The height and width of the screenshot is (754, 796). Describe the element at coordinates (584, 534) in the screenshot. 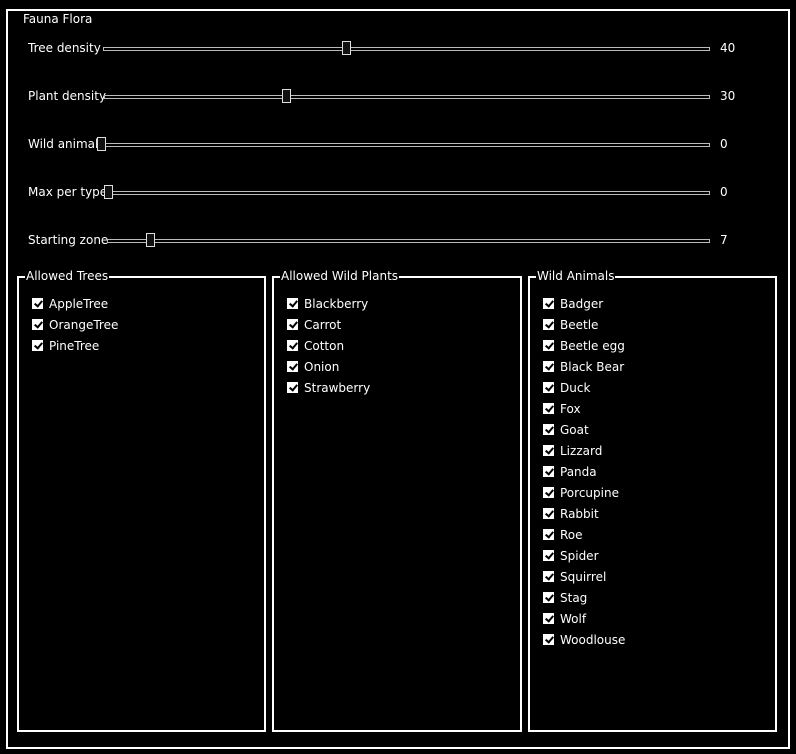

I see `checkbox-item: Roe` at that location.